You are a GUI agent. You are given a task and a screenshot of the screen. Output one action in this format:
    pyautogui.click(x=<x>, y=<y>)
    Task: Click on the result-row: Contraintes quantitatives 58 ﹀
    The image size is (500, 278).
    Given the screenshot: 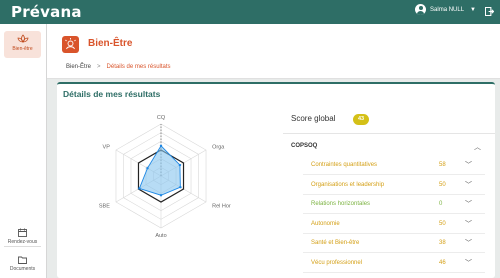 What is the action you would take?
    pyautogui.click(x=394, y=165)
    